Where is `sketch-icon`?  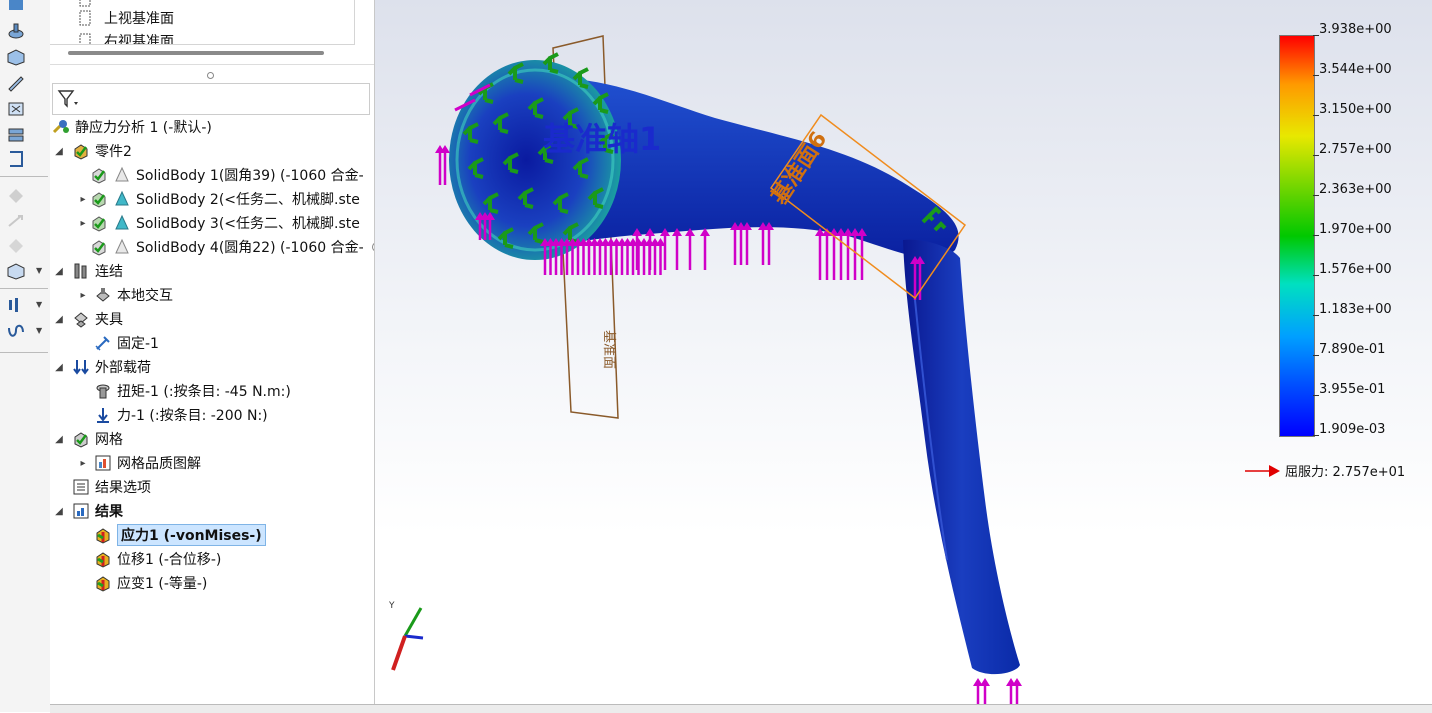 sketch-icon is located at coordinates (16, 83).